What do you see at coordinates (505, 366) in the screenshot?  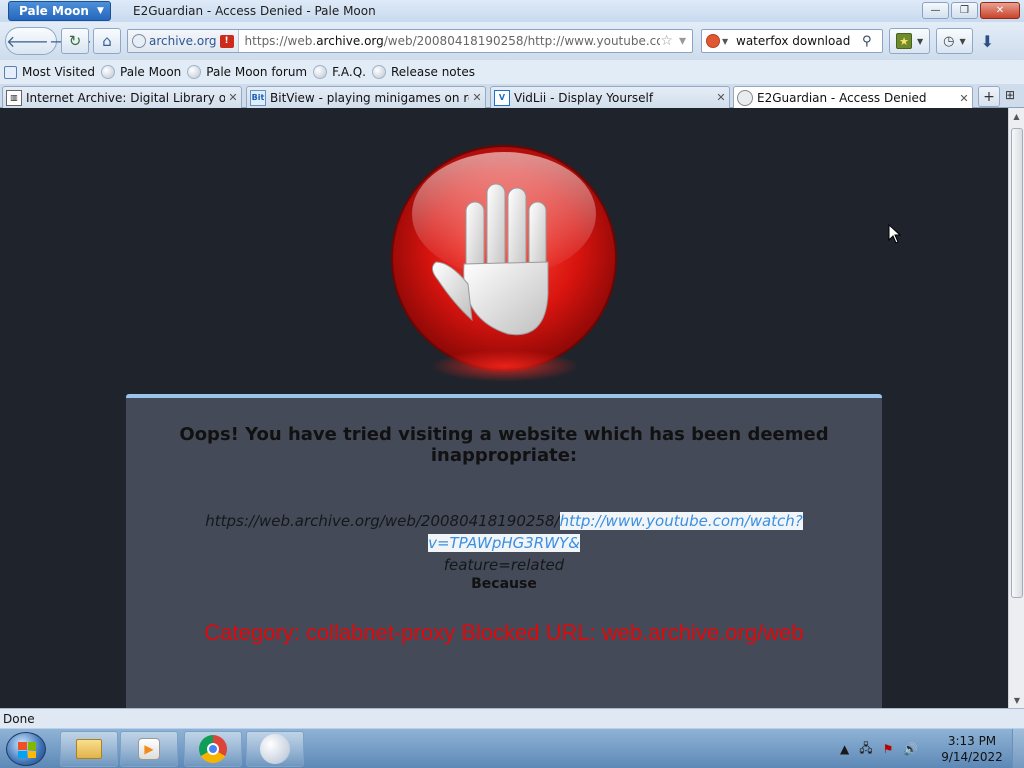 I see `shadow-glow` at bounding box center [505, 366].